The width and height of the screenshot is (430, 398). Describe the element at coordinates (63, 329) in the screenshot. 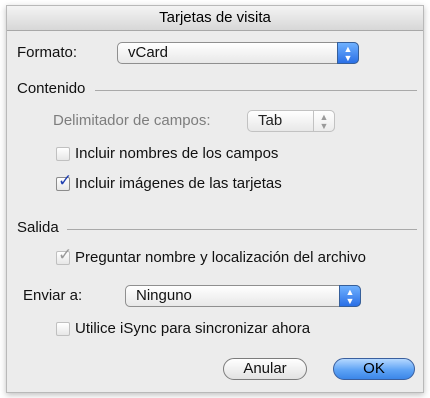

I see `isync-checkbox` at that location.